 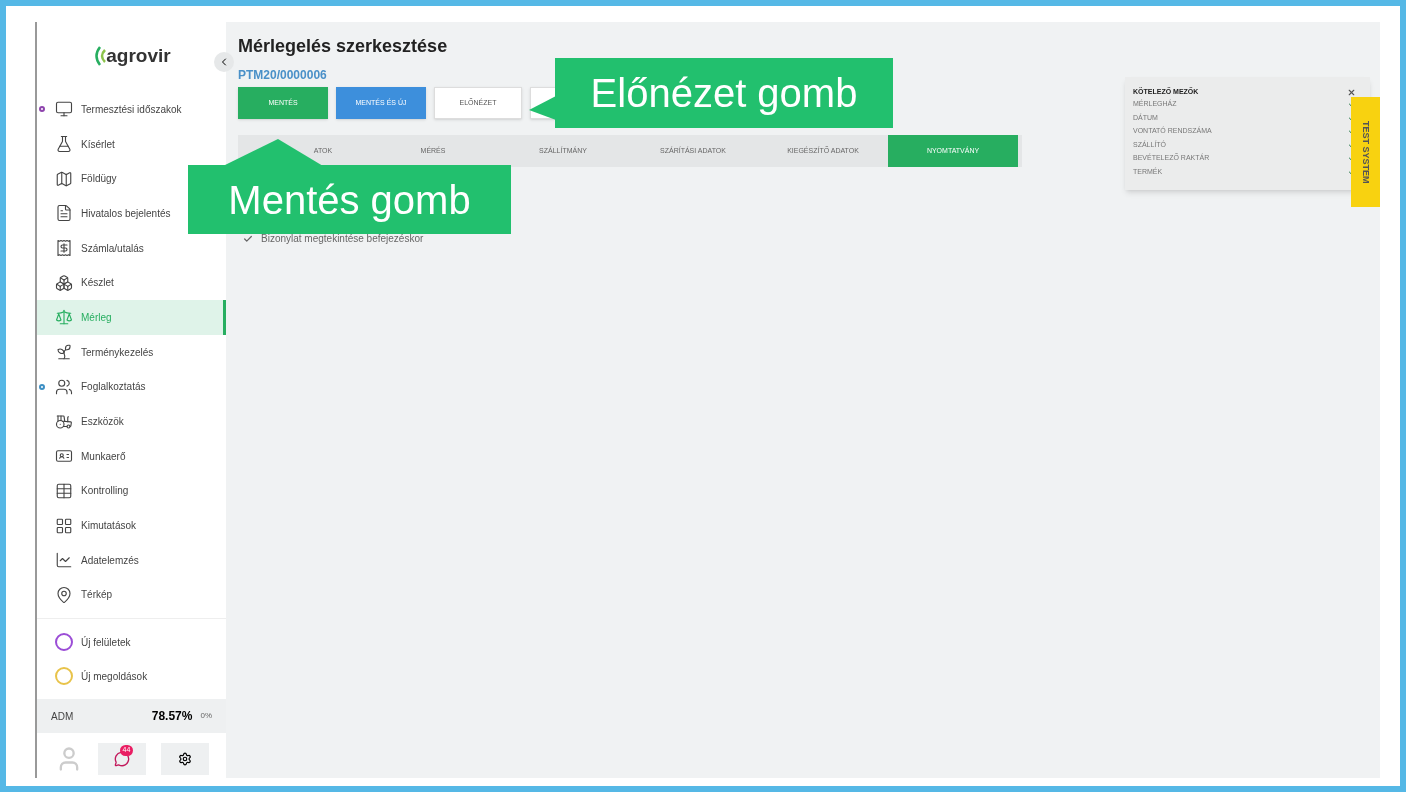 I want to click on table-icon, so click(x=64, y=490).